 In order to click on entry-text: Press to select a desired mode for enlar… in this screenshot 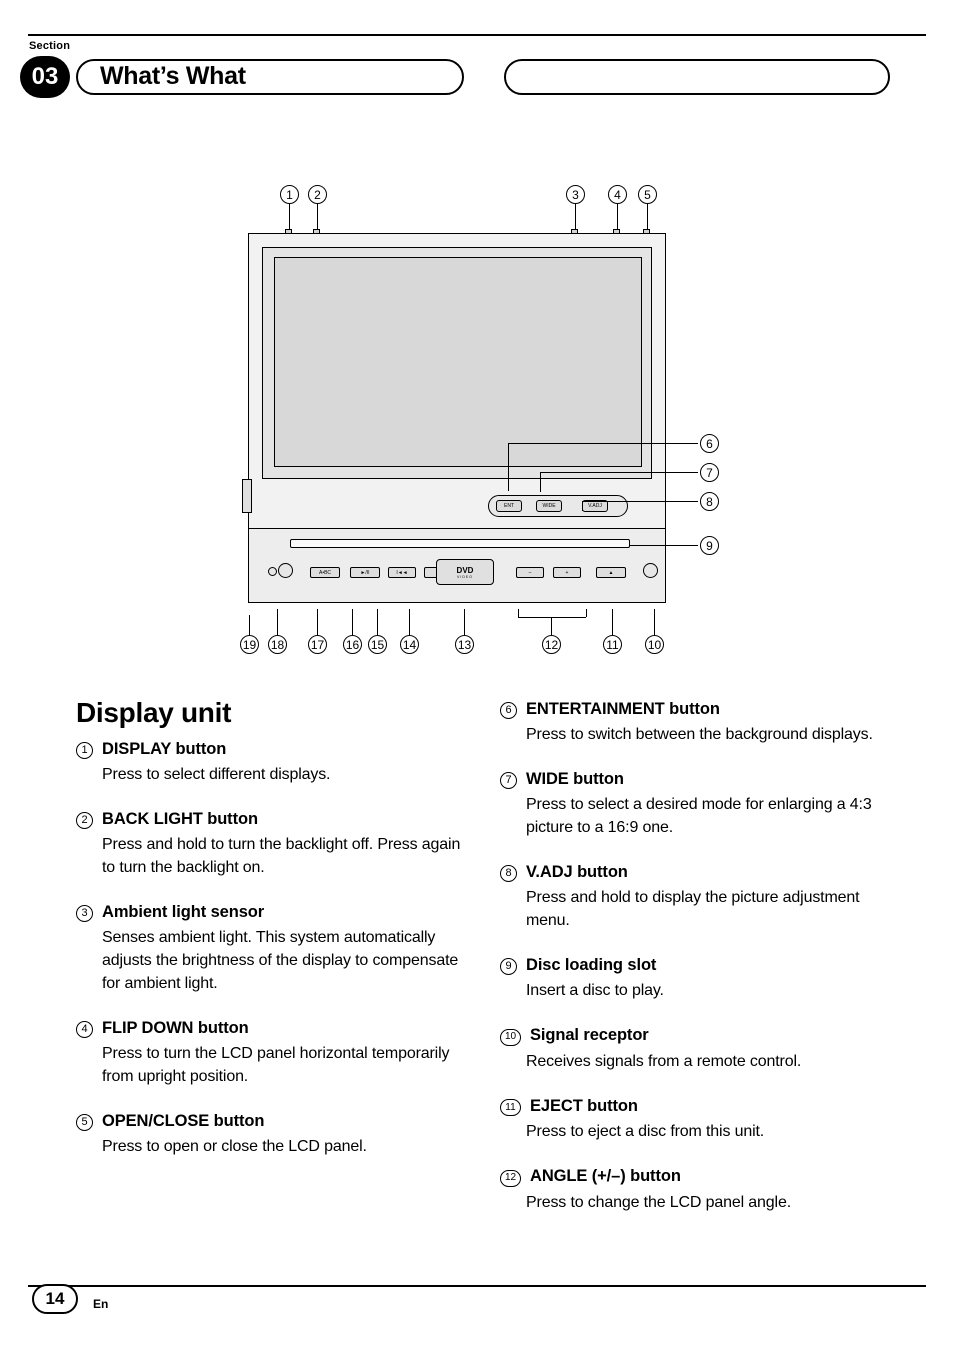, I will do `click(699, 816)`.